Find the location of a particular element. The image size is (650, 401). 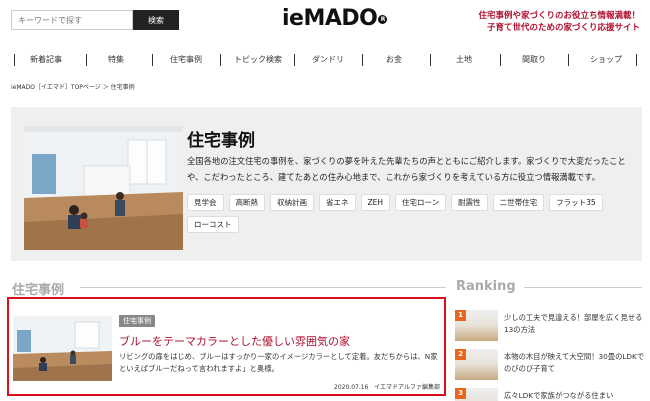

article-author: イエマドアルファ編集部 is located at coordinates (407, 387).